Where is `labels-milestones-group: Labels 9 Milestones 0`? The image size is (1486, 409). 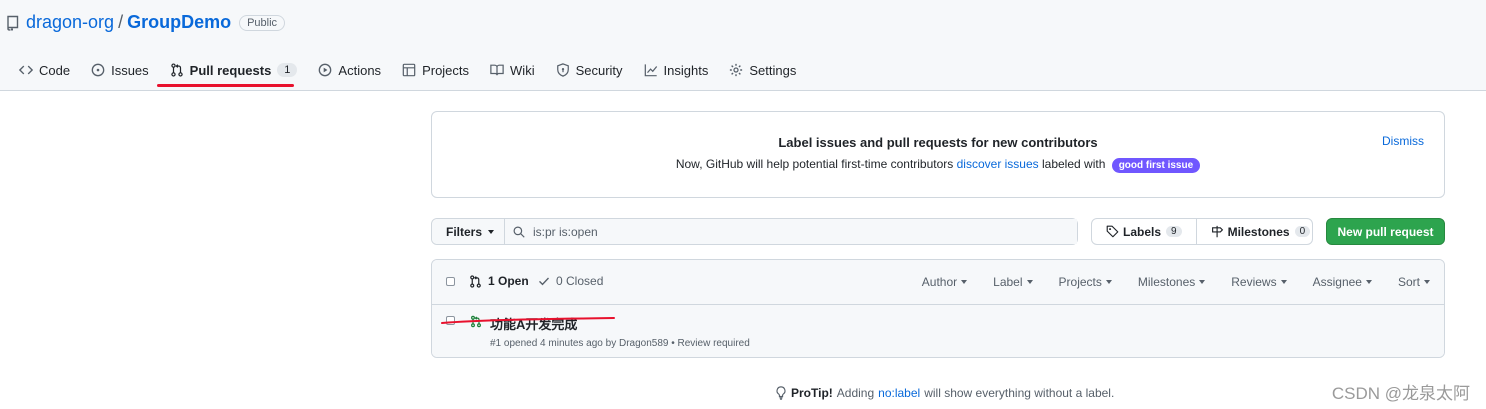
labels-milestones-group: Labels 9 Milestones 0 is located at coordinates (1202, 231).